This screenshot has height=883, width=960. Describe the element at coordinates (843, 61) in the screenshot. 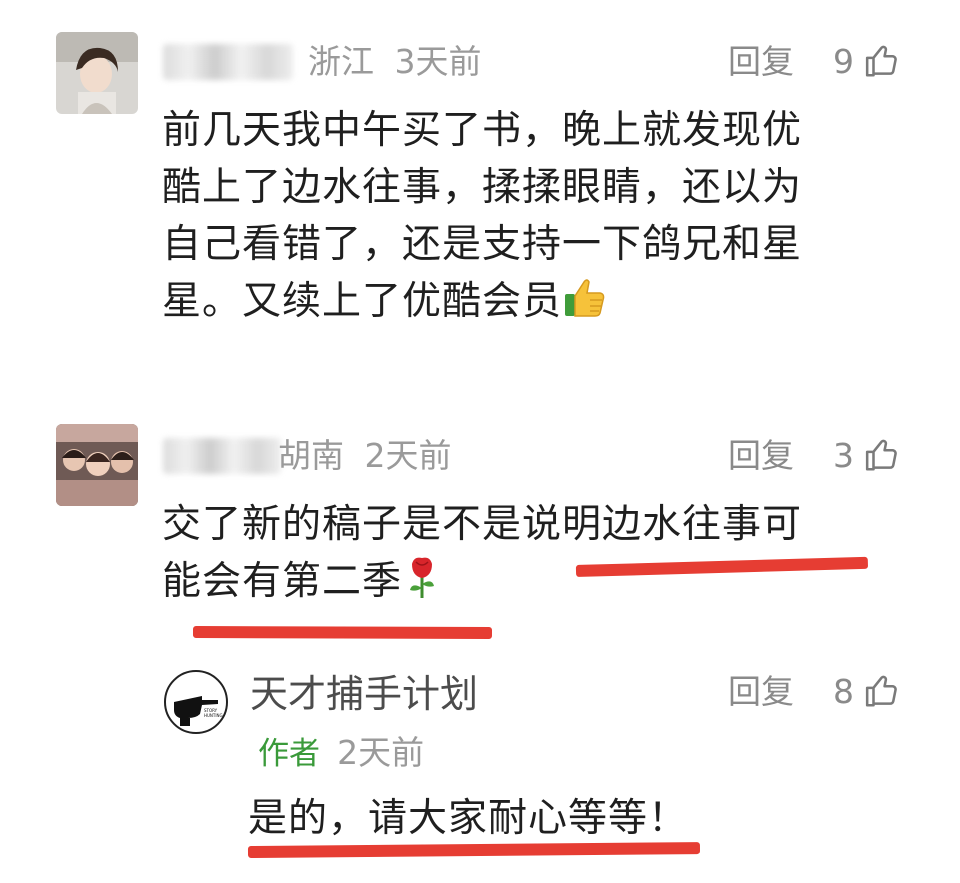

I see `like-count: 9` at that location.